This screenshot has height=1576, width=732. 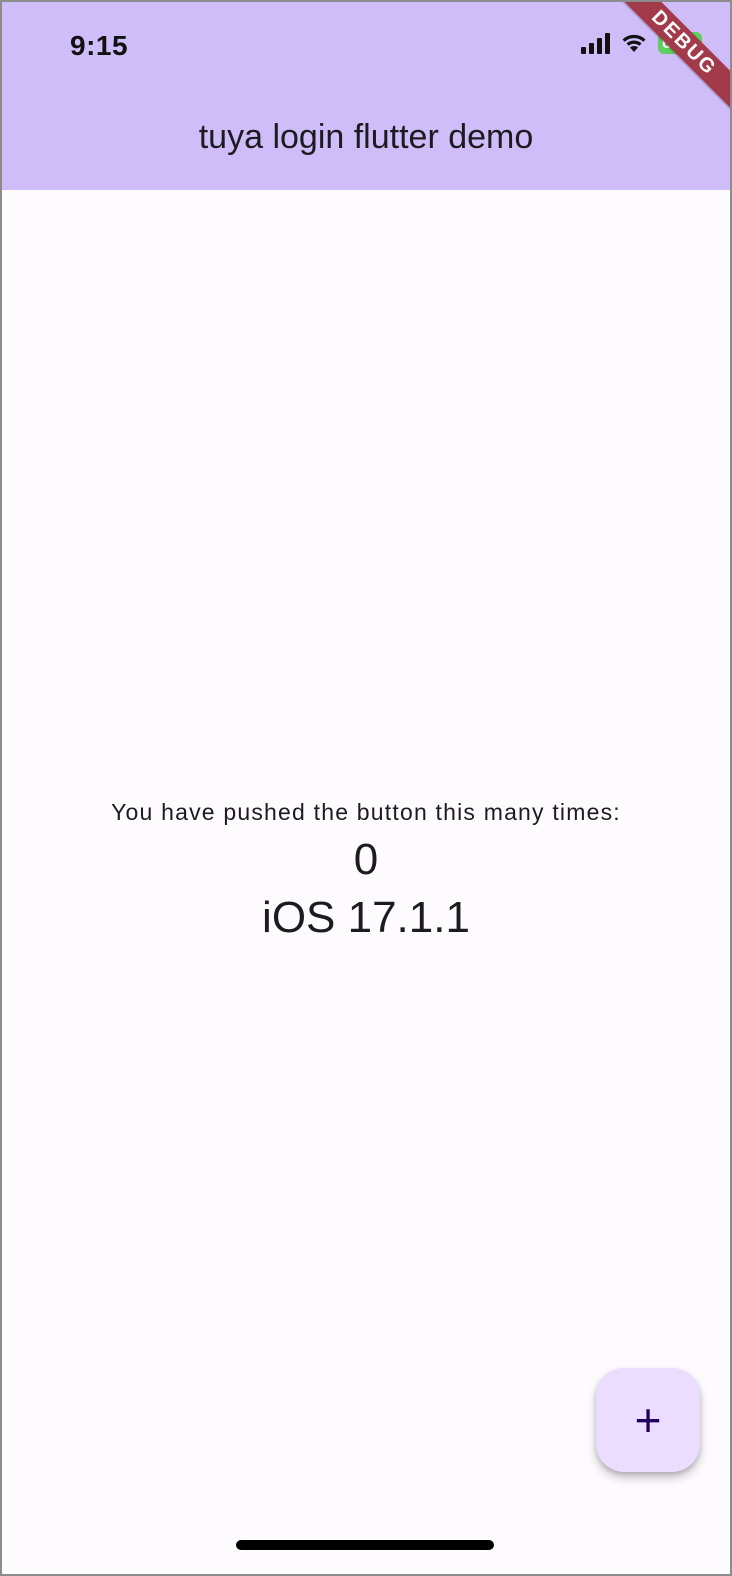 What do you see at coordinates (365, 1545) in the screenshot?
I see `home-indicator` at bounding box center [365, 1545].